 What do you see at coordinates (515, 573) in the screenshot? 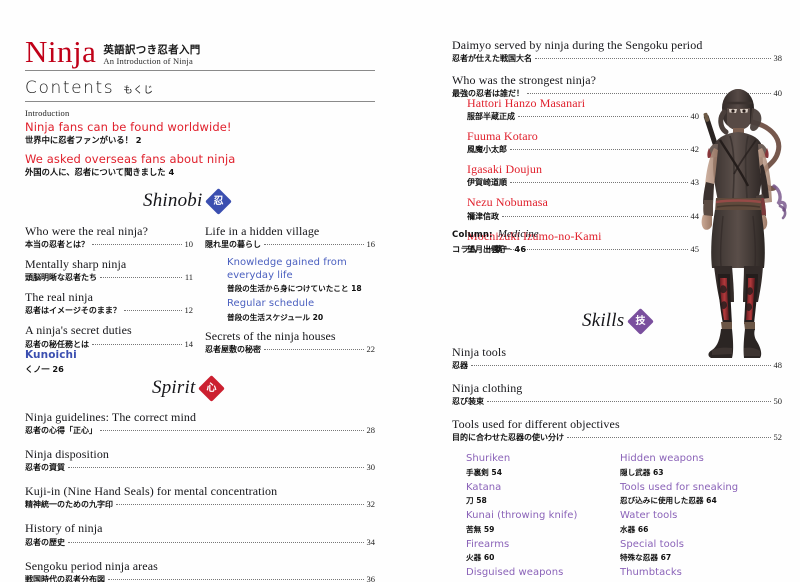
I see `toc-subentry-en: Disguised weapons` at bounding box center [515, 573].